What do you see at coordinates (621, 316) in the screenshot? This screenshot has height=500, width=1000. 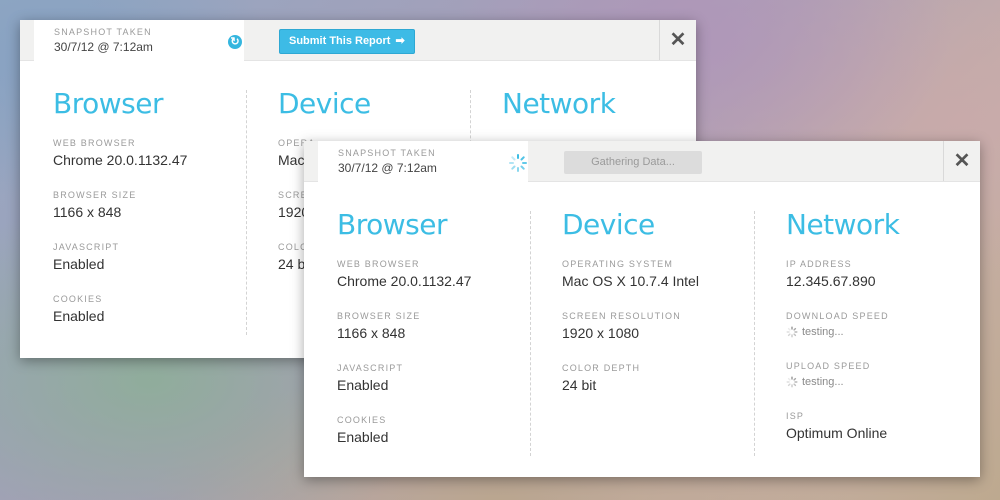 I see `field-label: SCREEN RESOLUTION` at bounding box center [621, 316].